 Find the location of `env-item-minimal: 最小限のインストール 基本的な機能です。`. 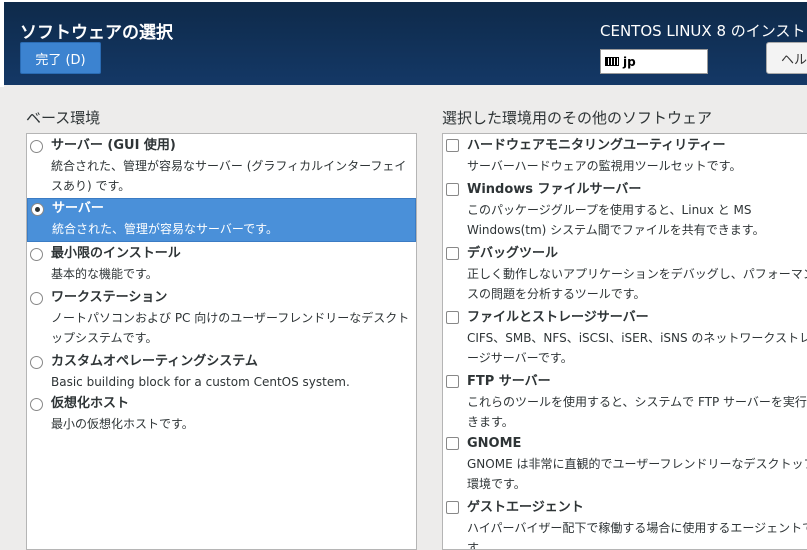

env-item-minimal: 最小限のインストール 基本的な機能です。 is located at coordinates (221, 266).